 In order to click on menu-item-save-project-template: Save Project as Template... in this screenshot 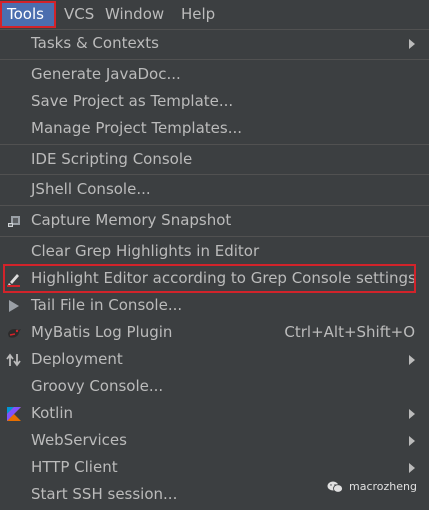, I will do `click(214, 101)`.